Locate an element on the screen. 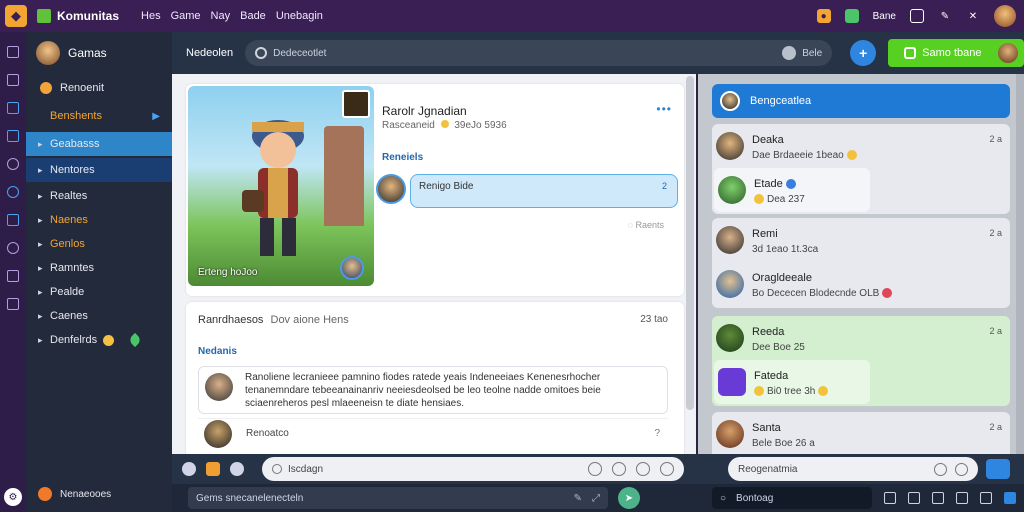  sidebar-item: ▸ Denfelrds is located at coordinates (99, 340).